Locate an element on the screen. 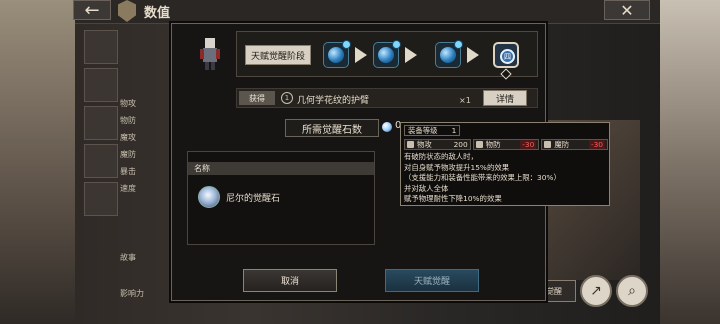  share-icon: ↗ is located at coordinates (596, 291).